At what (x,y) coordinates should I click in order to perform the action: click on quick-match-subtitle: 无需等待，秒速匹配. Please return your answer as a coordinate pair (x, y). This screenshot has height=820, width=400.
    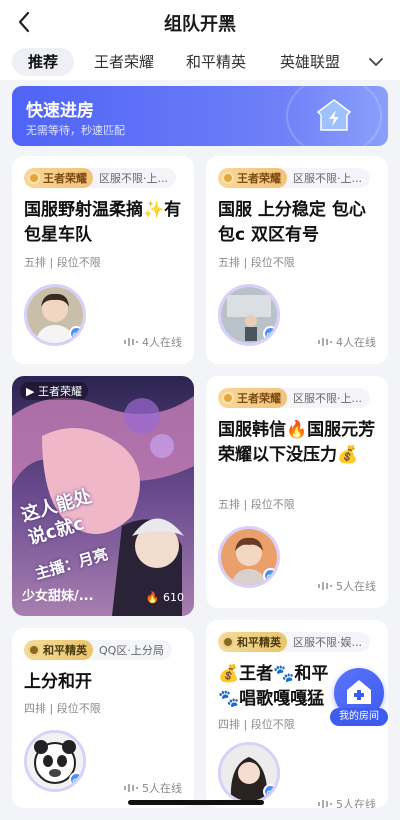
    Looking at the image, I should click on (75, 130).